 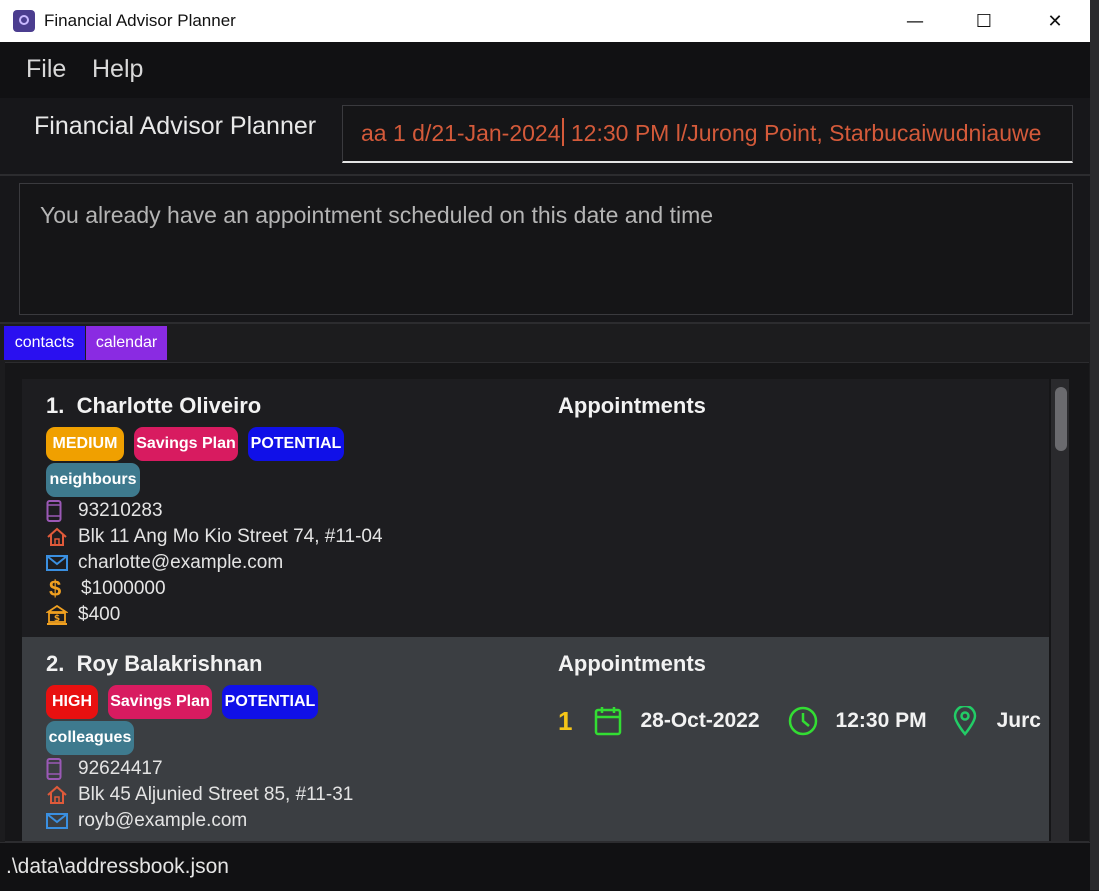 What do you see at coordinates (965, 721) in the screenshot?
I see `location-pin-icon` at bounding box center [965, 721].